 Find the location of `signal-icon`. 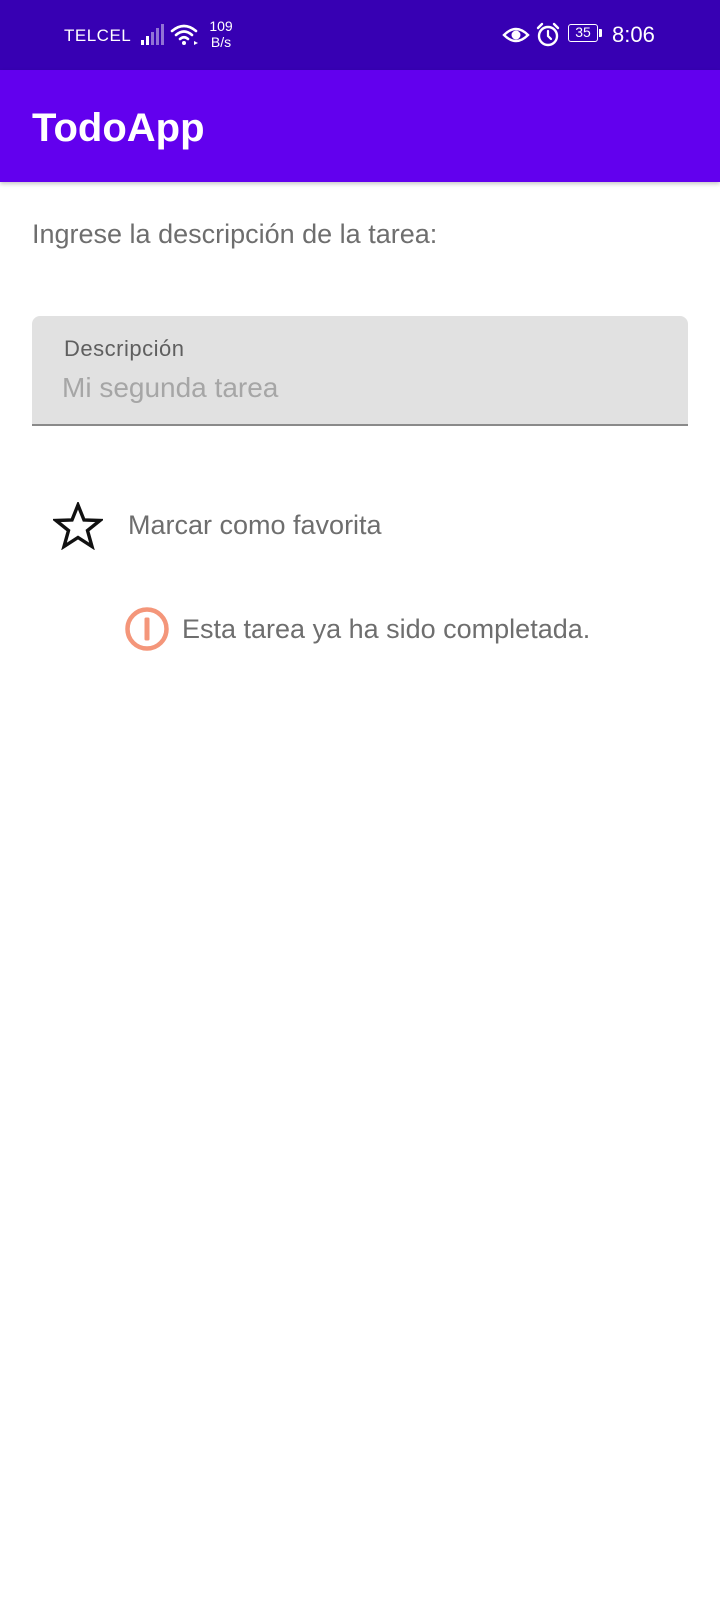

signal-icon is located at coordinates (152, 34).